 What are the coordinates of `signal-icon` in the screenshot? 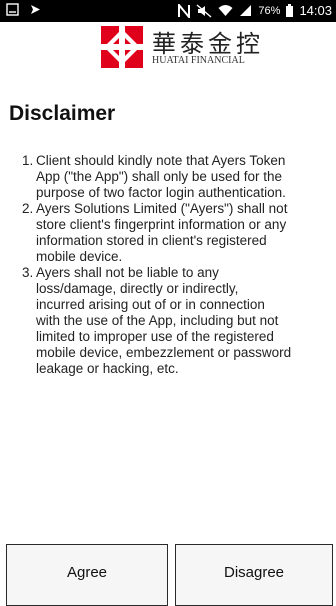 It's located at (245, 11).